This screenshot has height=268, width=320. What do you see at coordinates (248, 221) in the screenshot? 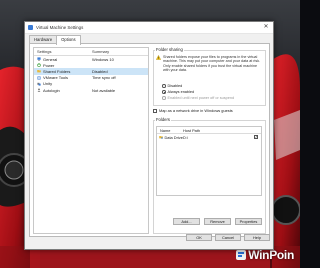
I see `properties-button: Properties` at bounding box center [248, 221].